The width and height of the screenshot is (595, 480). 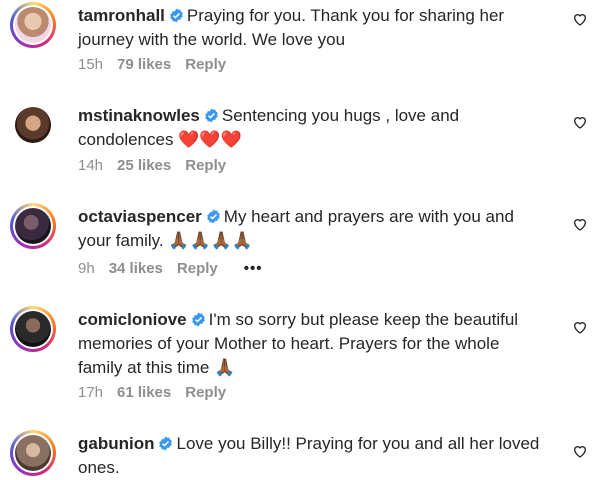 I want to click on comment-username: tamronhall, so click(x=121, y=15).